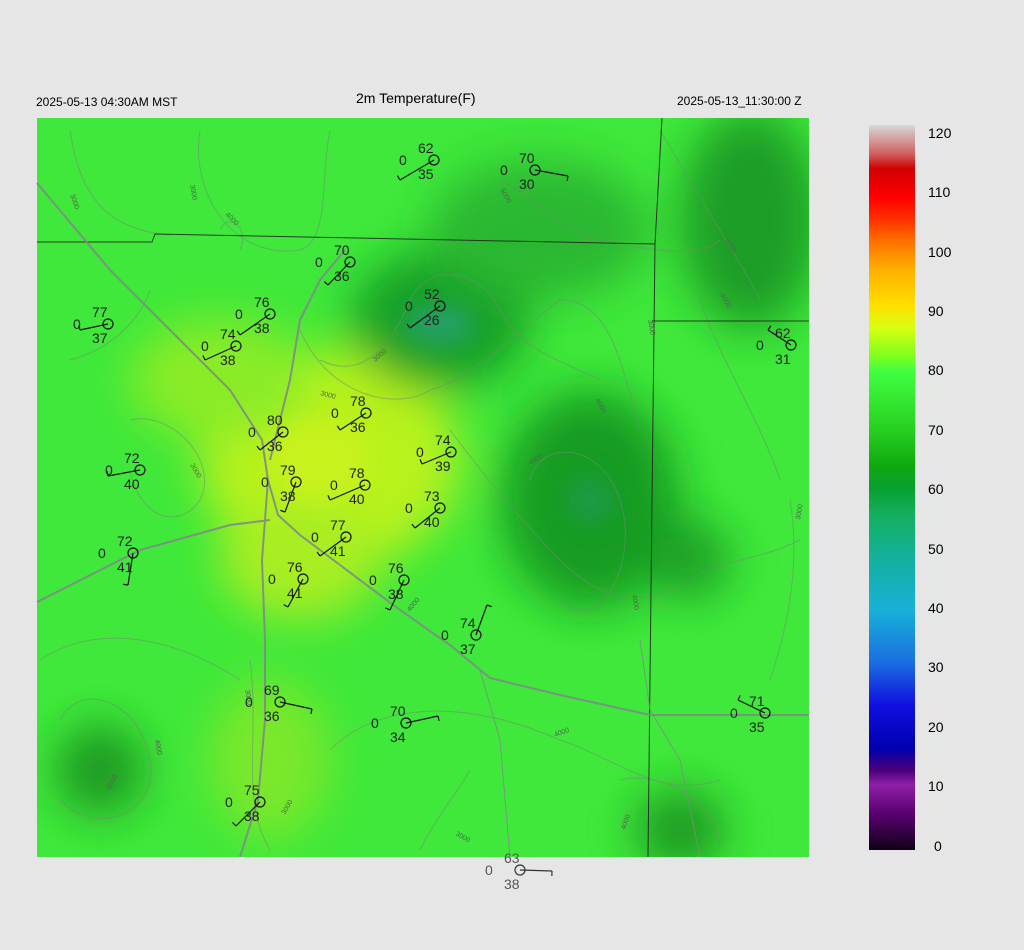  I want to click on station-temperature: 52, so click(432, 294).